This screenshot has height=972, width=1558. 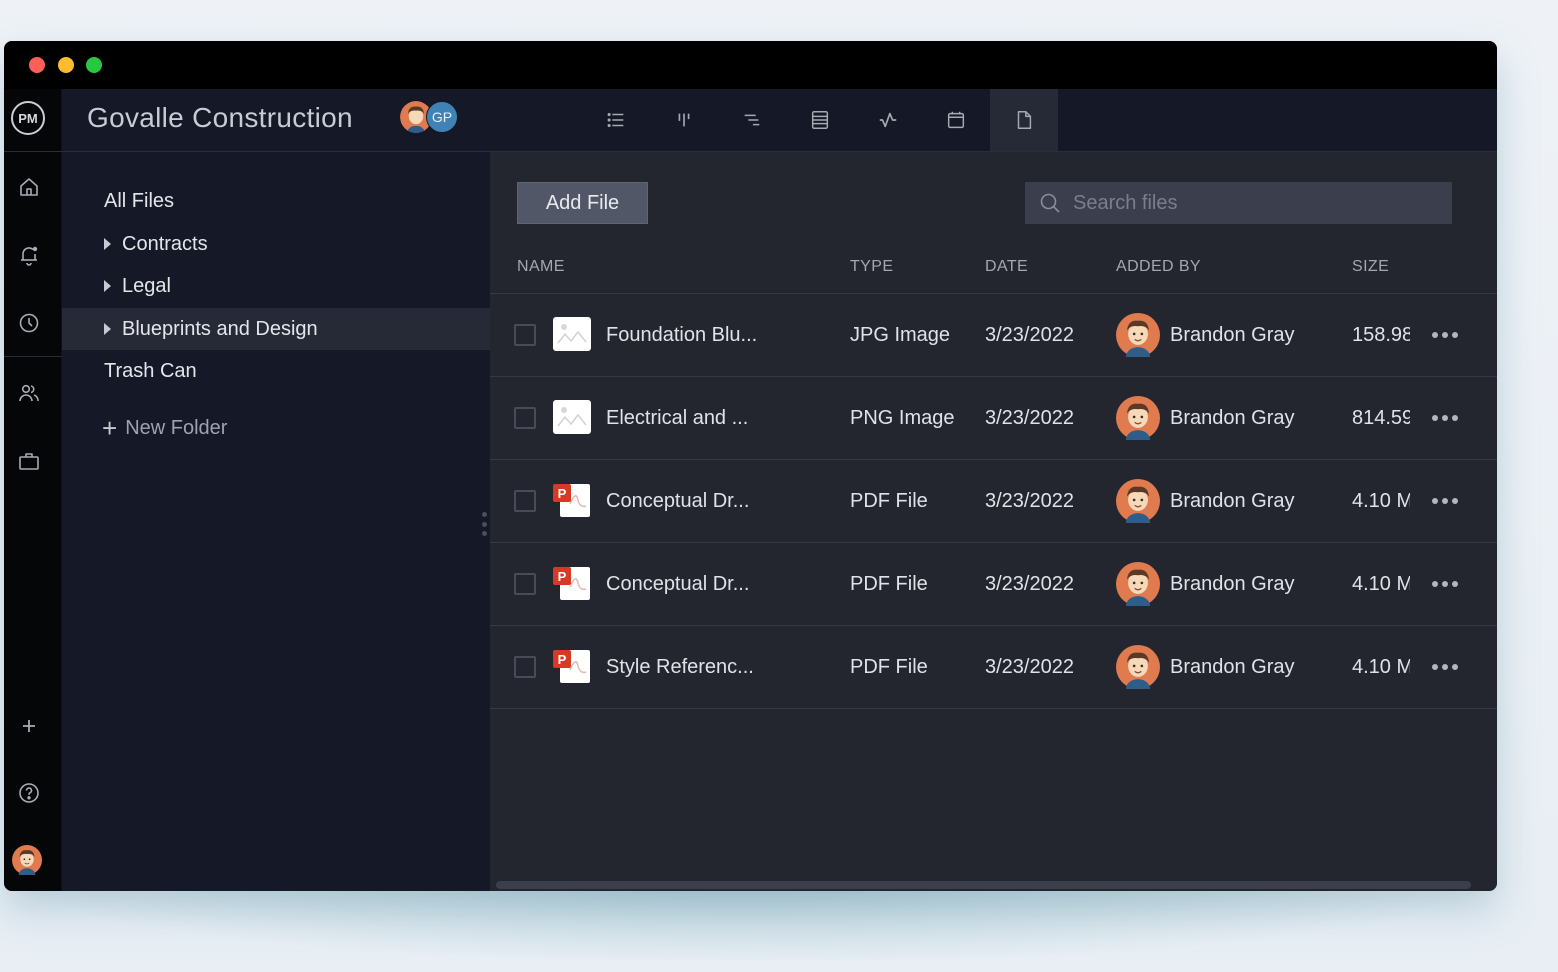 I want to click on board-icon, so click(x=684, y=120).